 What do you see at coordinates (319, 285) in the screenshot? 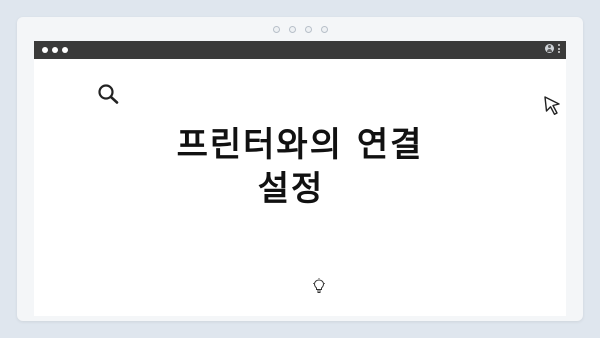
I see `lightbulb-icon` at bounding box center [319, 285].